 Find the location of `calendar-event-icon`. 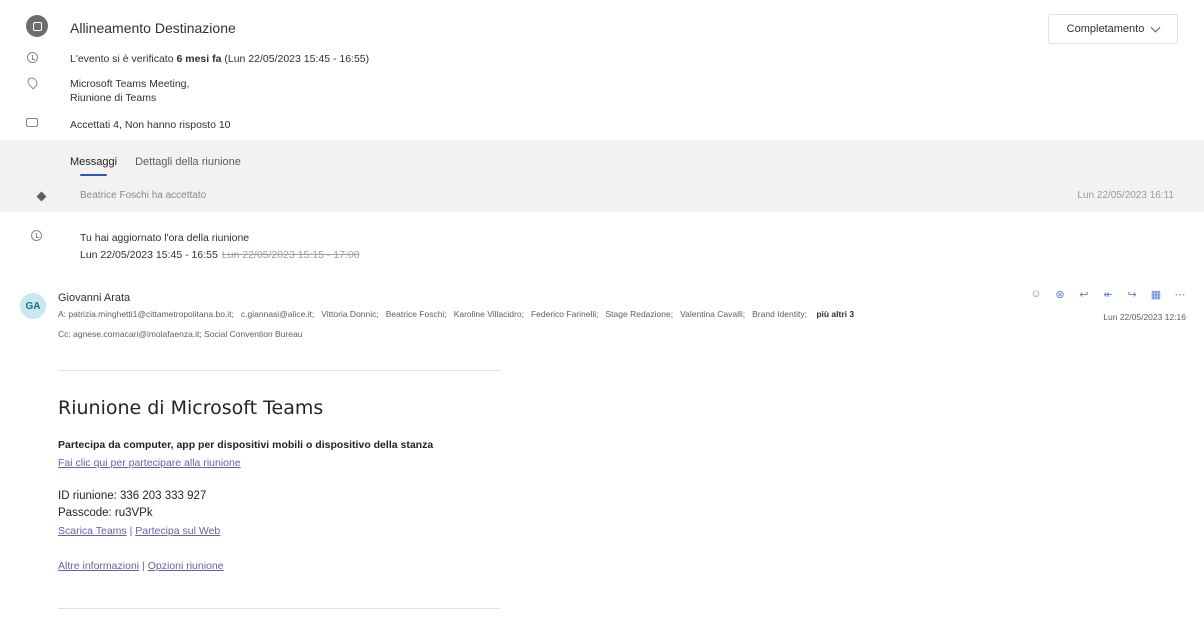

calendar-event-icon is located at coordinates (37, 26).